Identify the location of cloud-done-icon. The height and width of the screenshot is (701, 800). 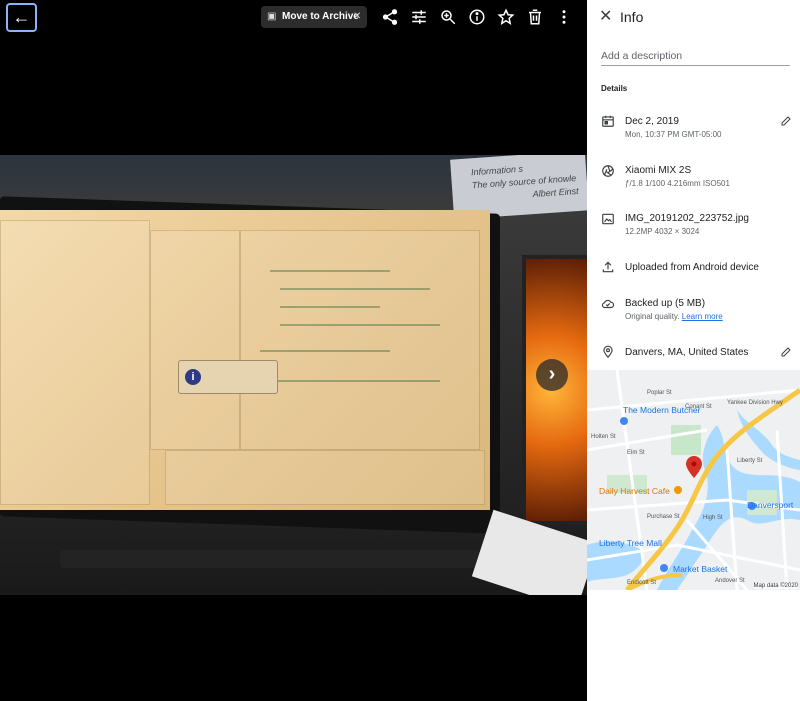
(608, 304).